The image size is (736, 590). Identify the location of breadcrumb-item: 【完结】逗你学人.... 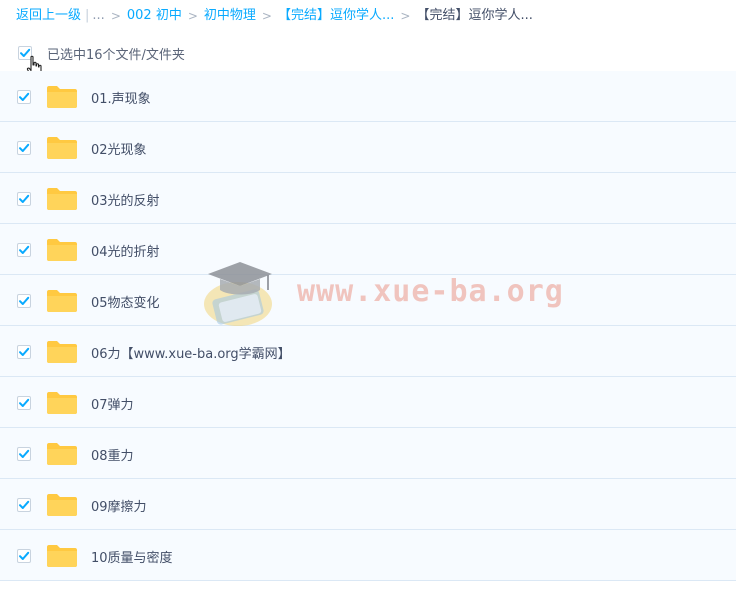
(336, 16).